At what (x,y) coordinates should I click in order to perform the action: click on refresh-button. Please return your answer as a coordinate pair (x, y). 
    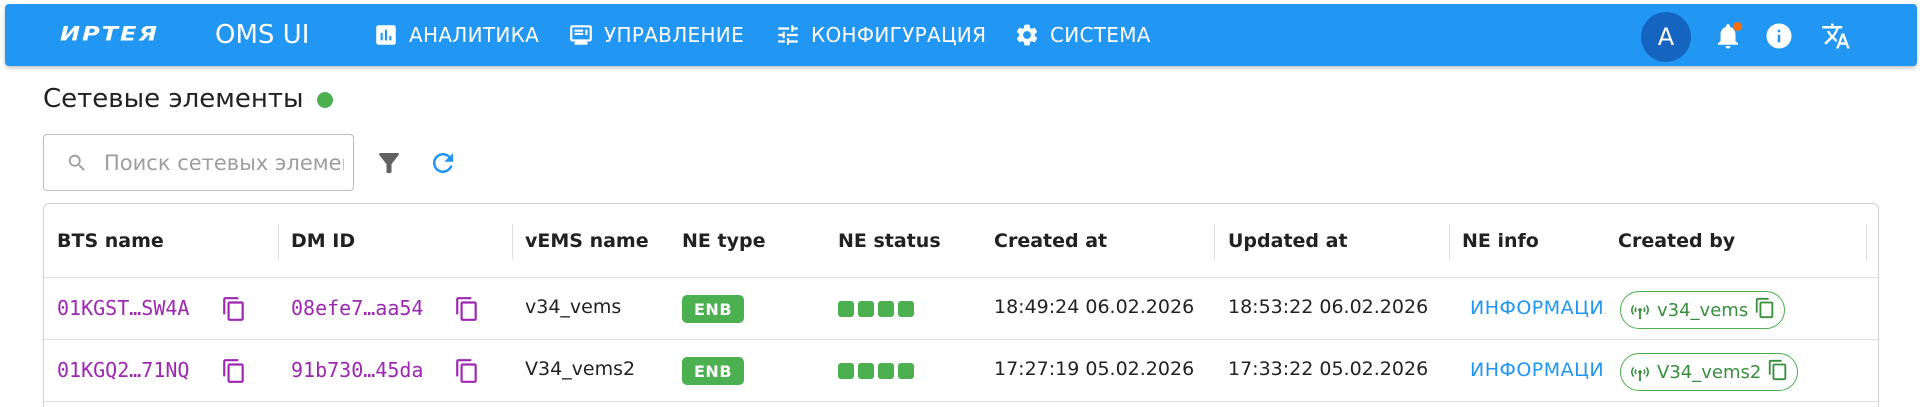
    Looking at the image, I should click on (443, 163).